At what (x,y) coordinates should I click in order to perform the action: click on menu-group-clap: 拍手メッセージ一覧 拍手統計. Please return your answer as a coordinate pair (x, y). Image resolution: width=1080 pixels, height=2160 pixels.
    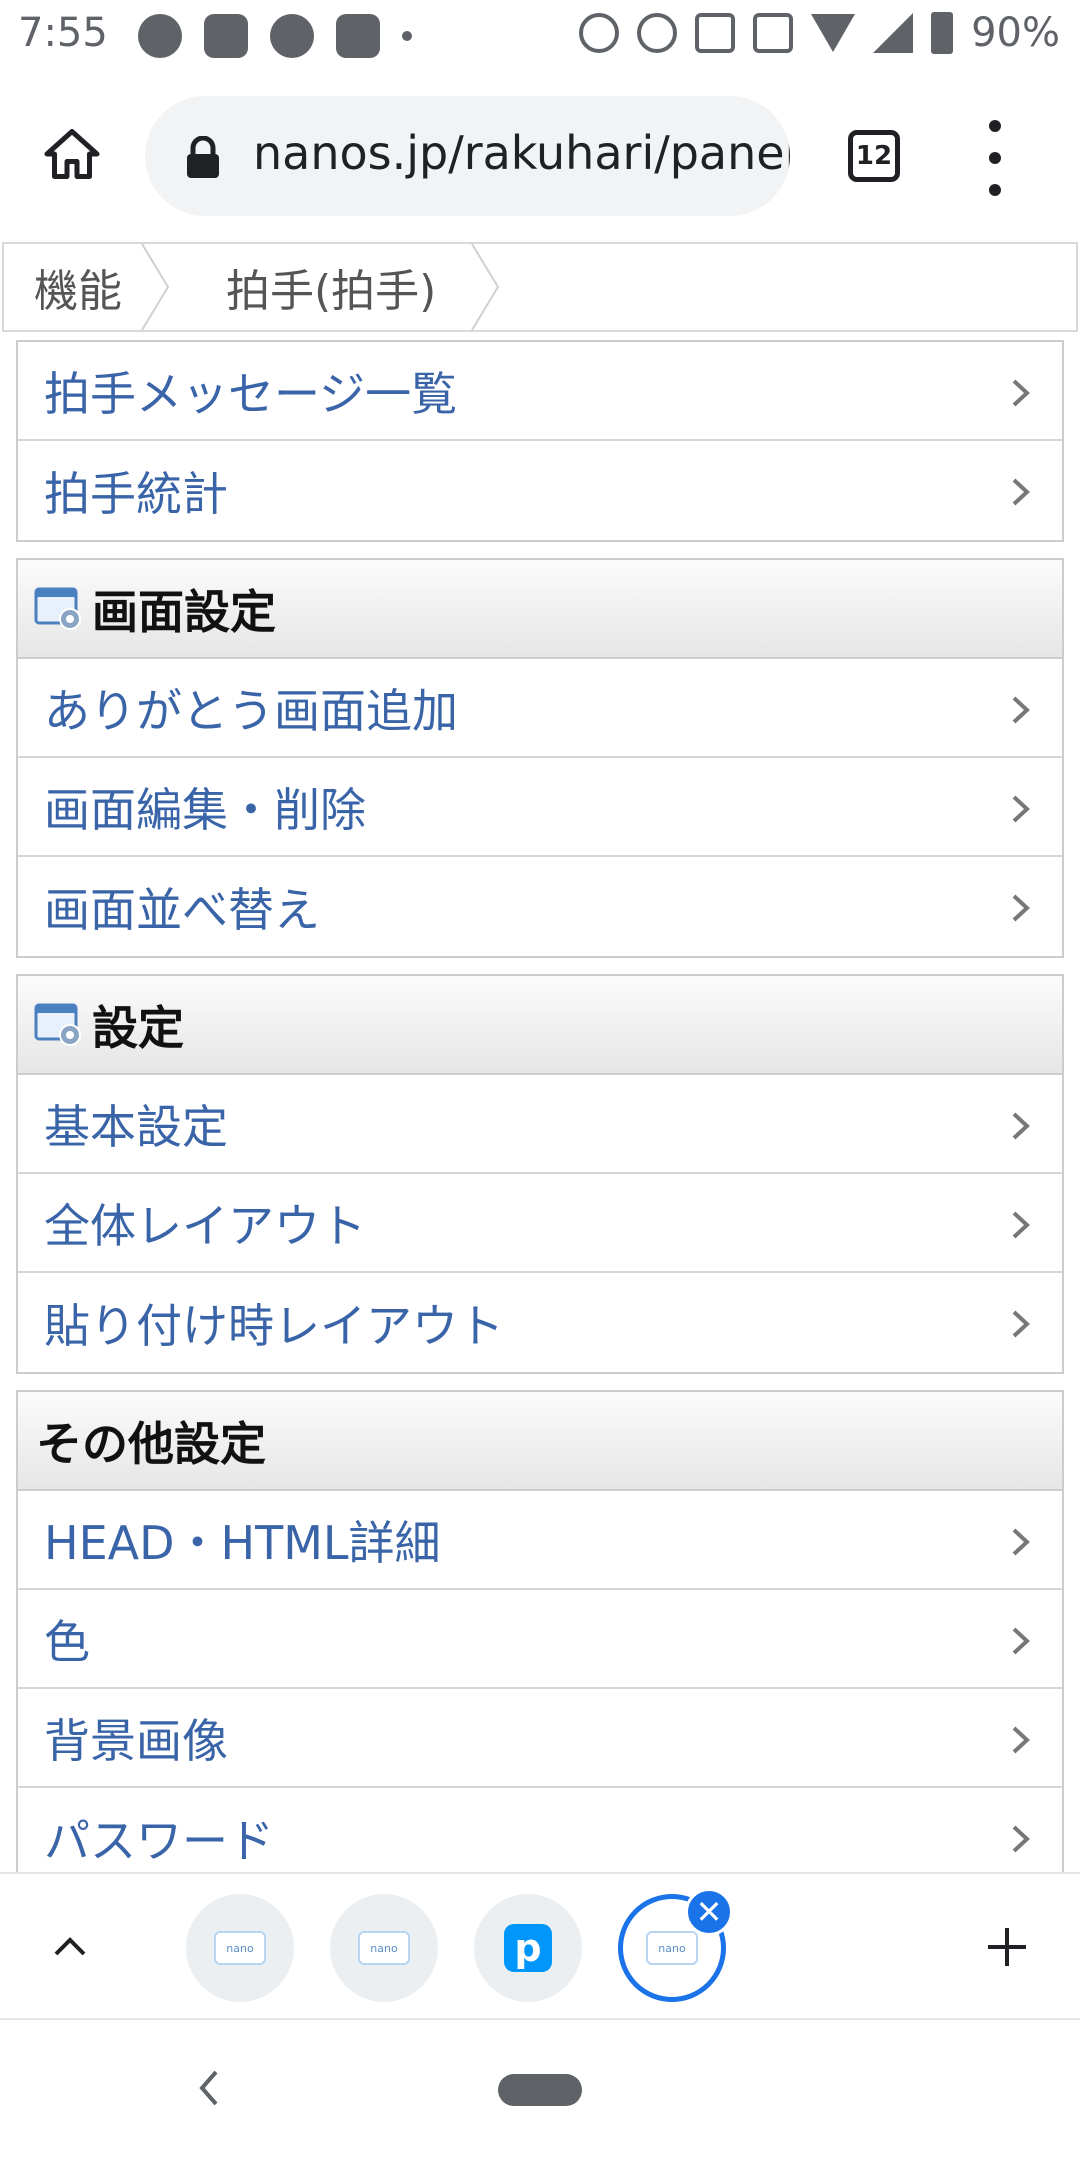
    Looking at the image, I should click on (540, 441).